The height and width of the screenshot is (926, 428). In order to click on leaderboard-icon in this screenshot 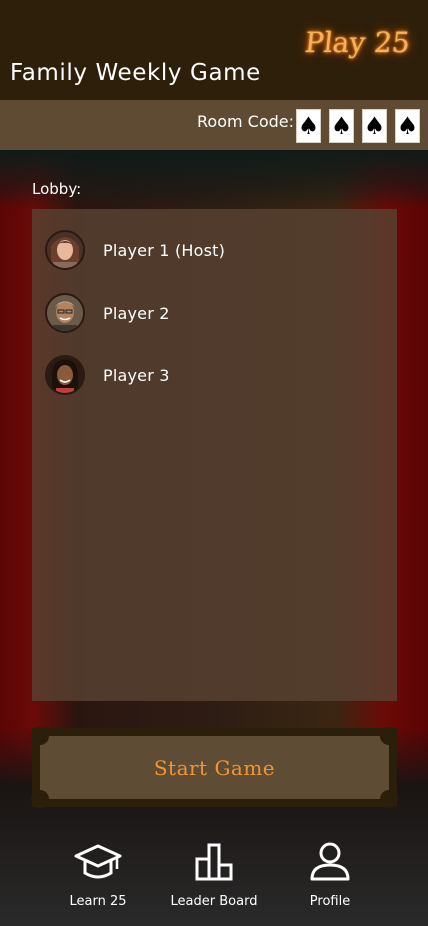, I will do `click(214, 862)`.